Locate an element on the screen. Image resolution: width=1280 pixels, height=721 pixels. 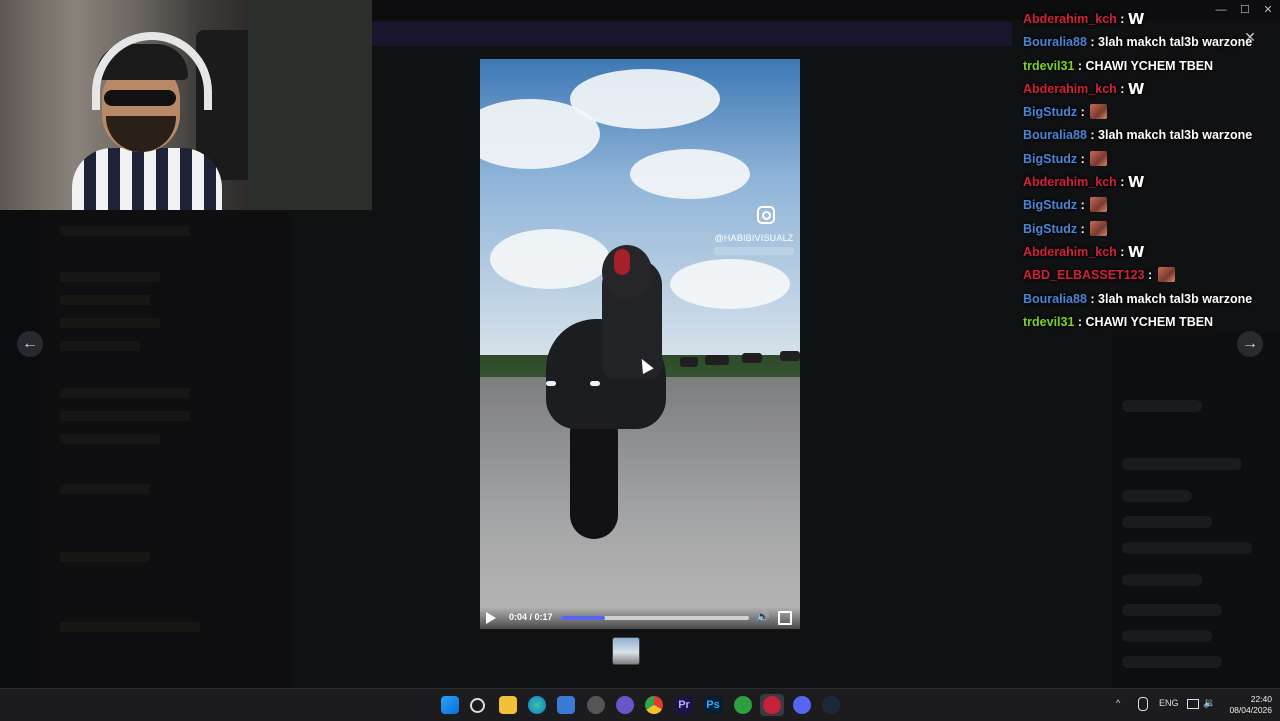
streamer-shirt is located at coordinates (147, 179).